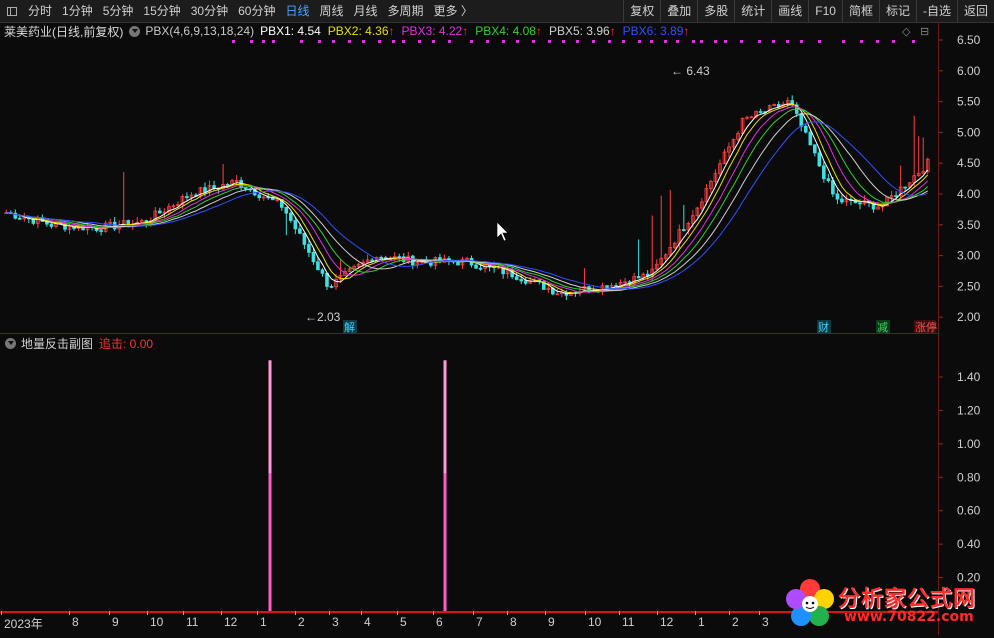 Image resolution: width=994 pixels, height=638 pixels. Describe the element at coordinates (357, 485) in the screenshot. I see `chase-spike-series` at that location.